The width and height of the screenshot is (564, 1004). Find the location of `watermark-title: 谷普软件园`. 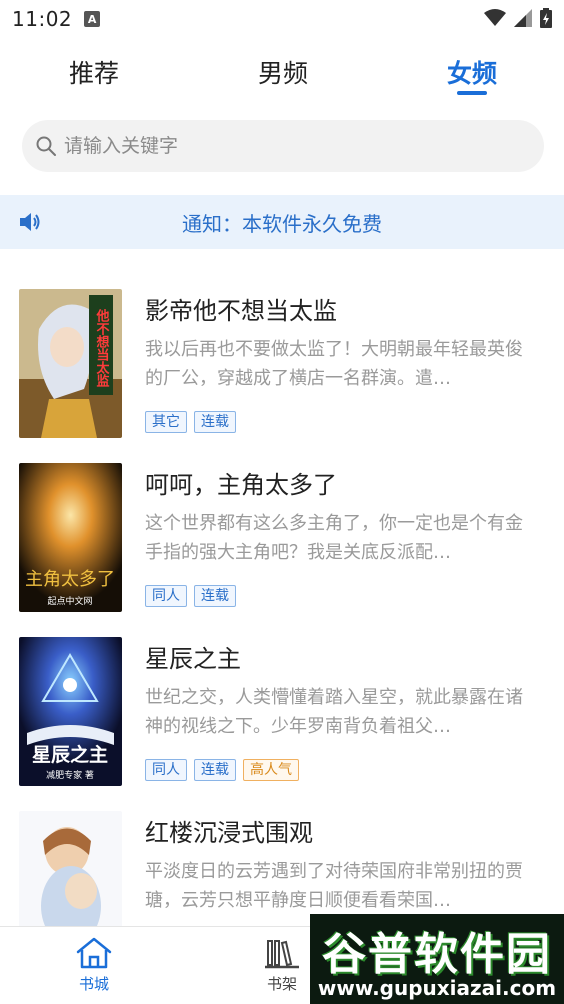

watermark-title: 谷普软件园 is located at coordinates (437, 954).